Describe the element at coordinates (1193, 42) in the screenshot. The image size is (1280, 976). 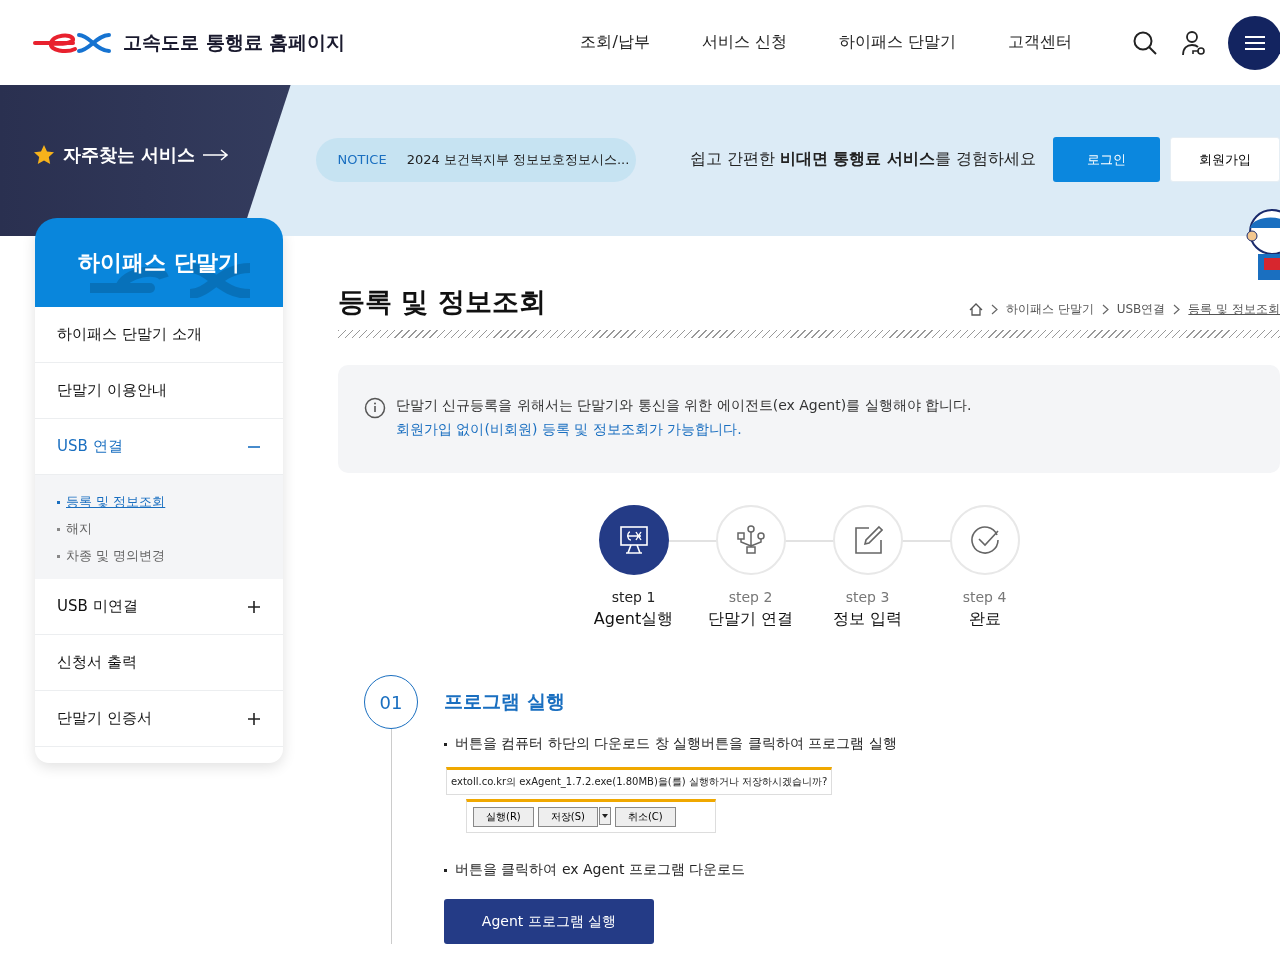
I see `user-icon` at that location.